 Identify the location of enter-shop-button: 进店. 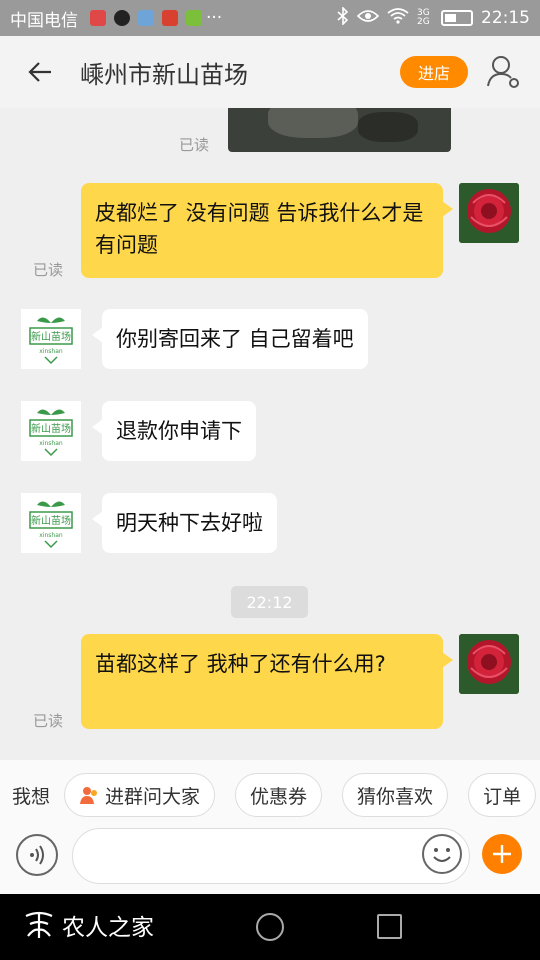
(434, 72).